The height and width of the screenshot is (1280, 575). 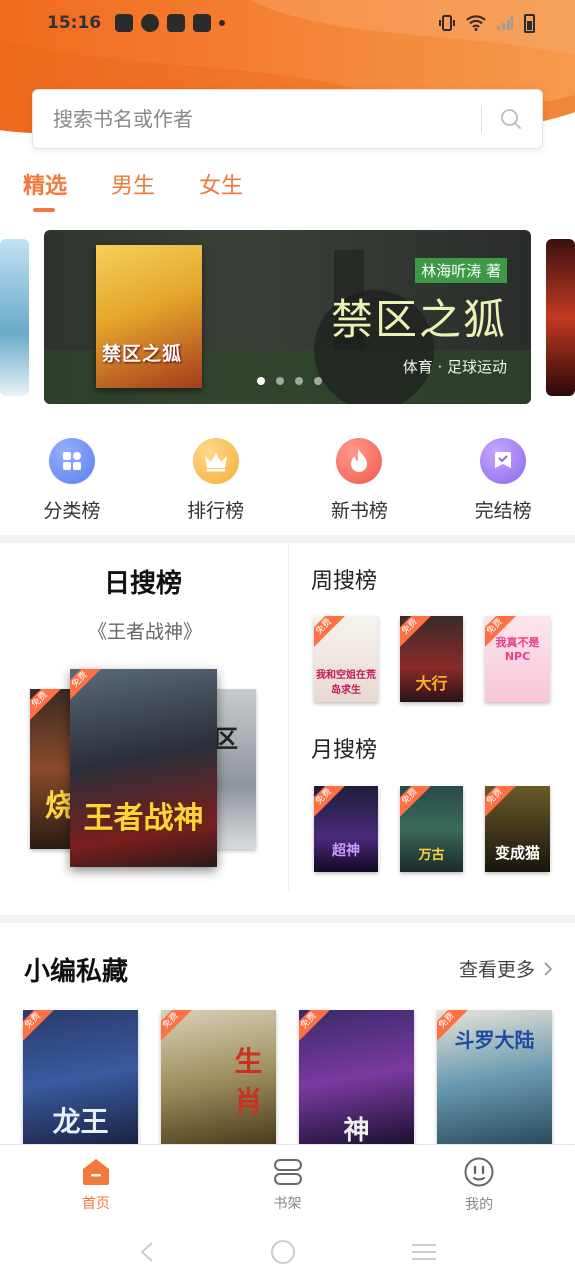 I want to click on quick-nav-label: 分类榜, so click(x=72, y=511).